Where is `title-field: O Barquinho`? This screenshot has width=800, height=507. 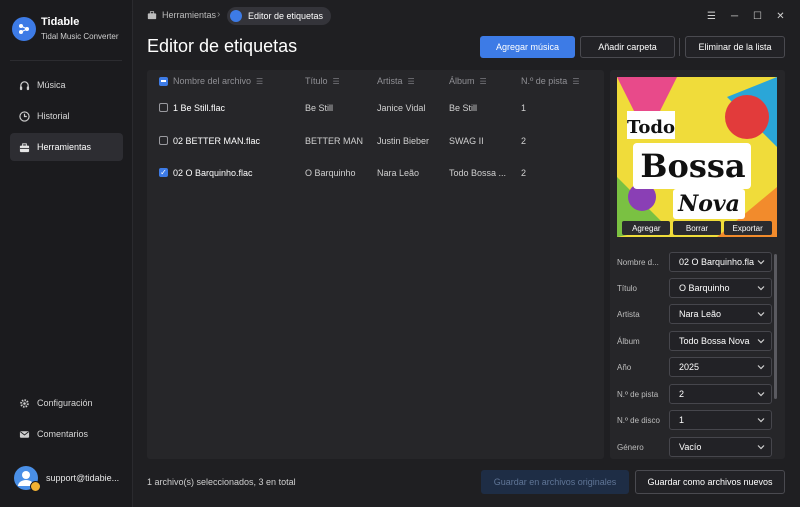
title-field: O Barquinho is located at coordinates (720, 288).